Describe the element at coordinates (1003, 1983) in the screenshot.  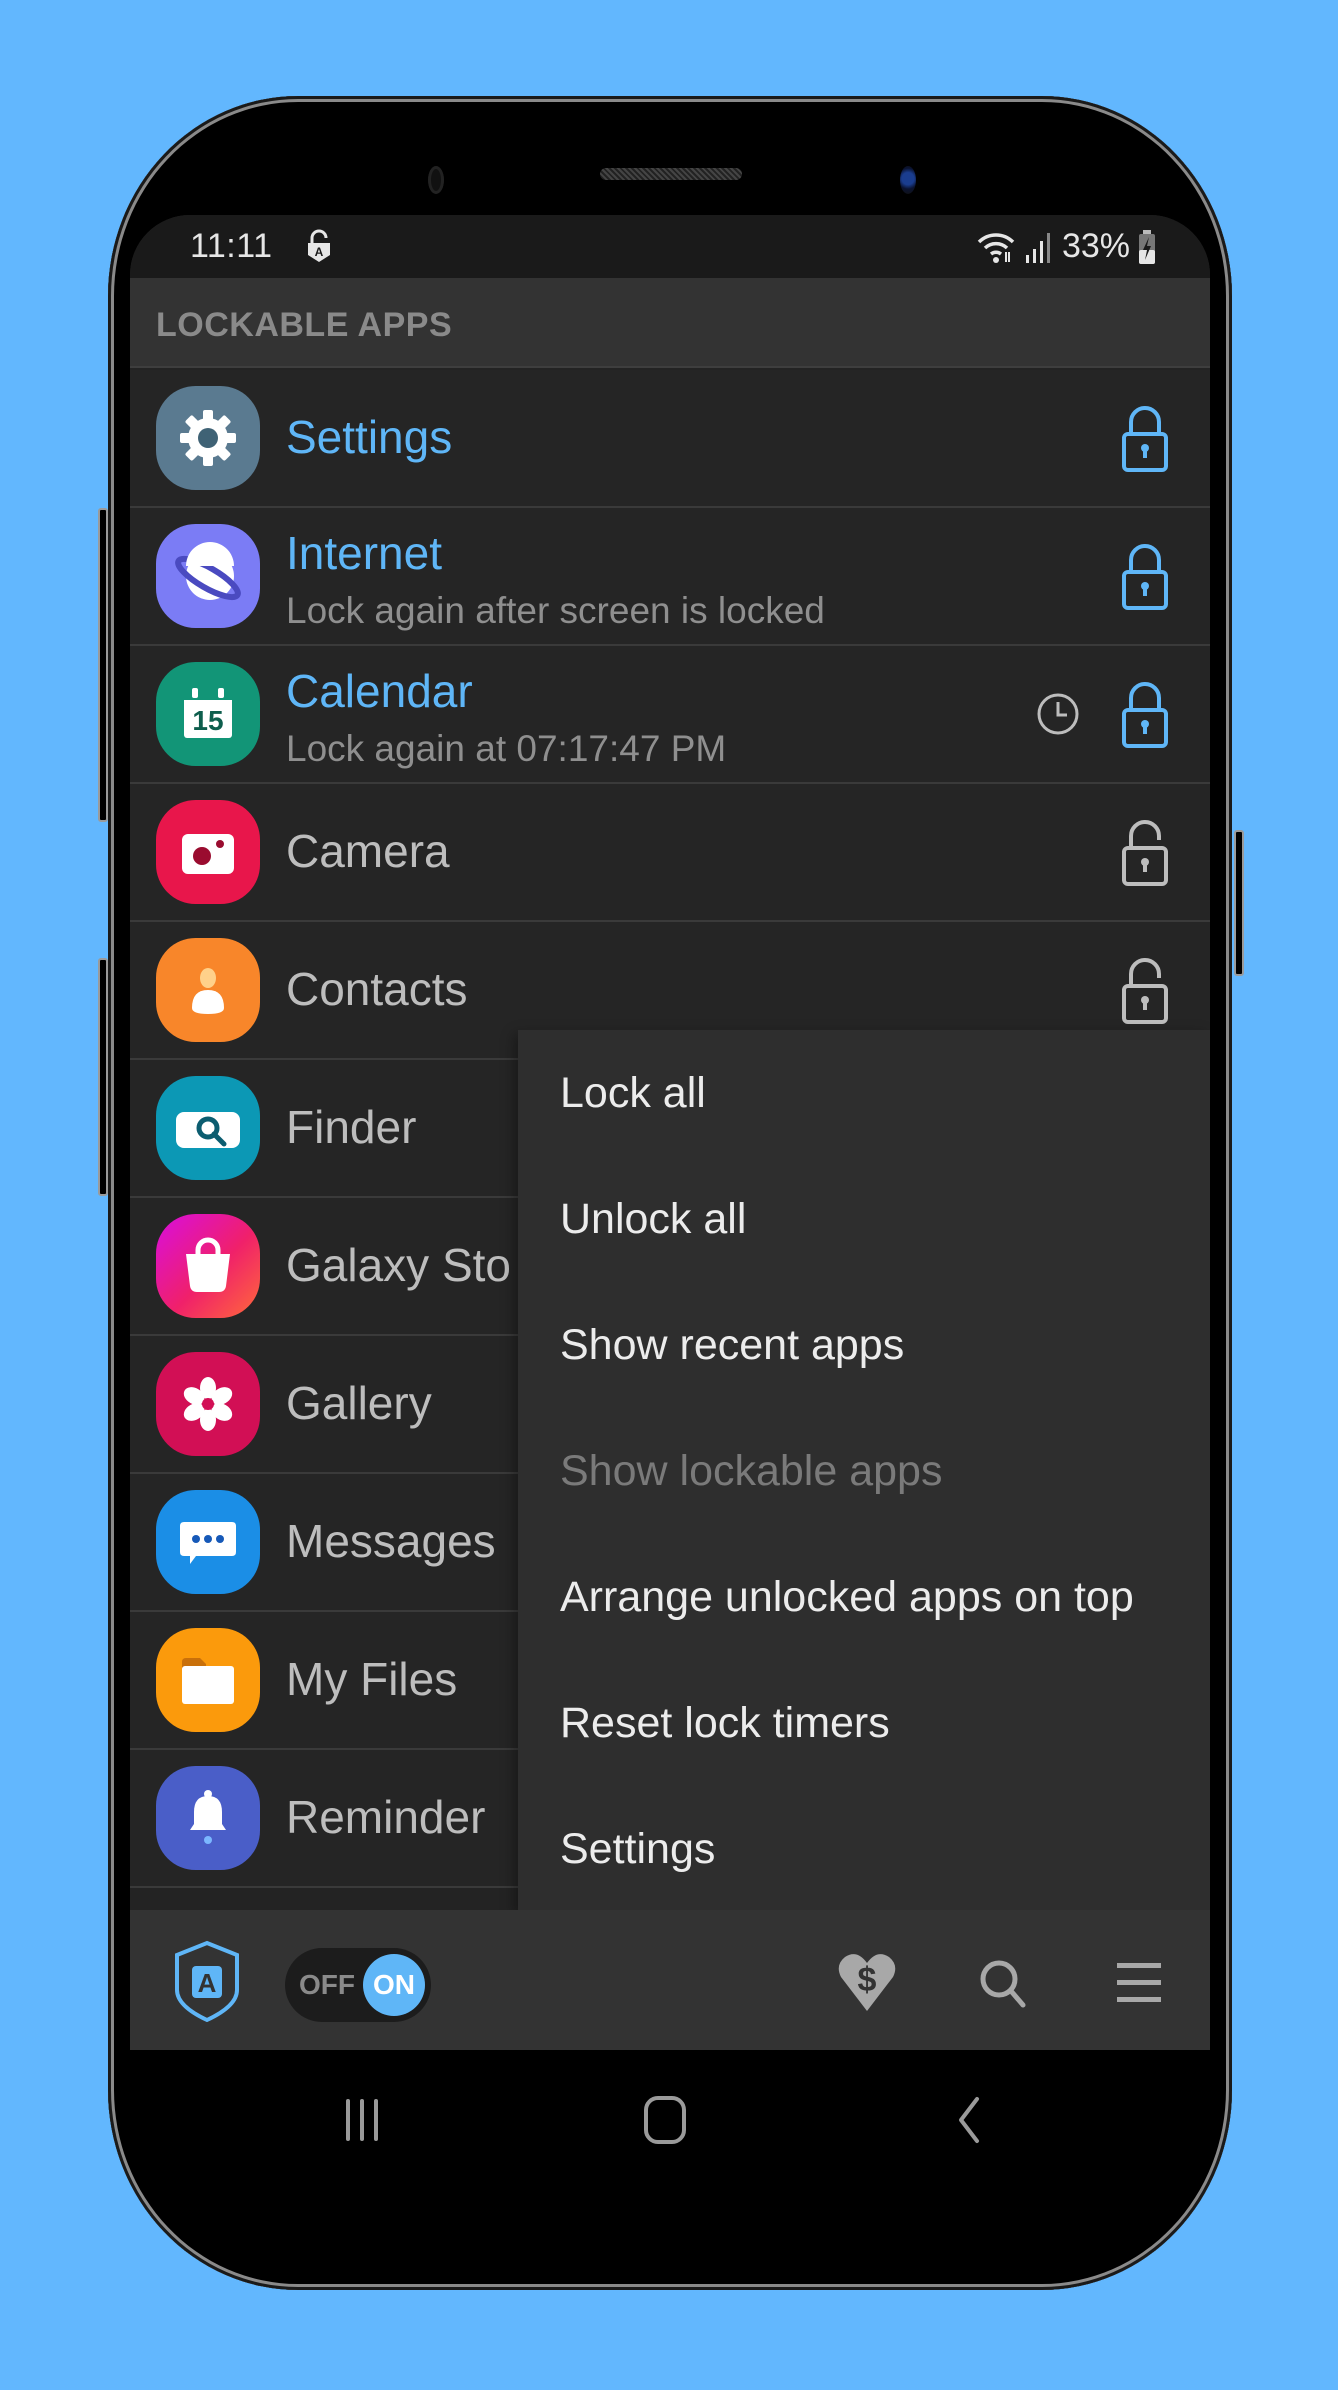
I see `search-icon` at that location.